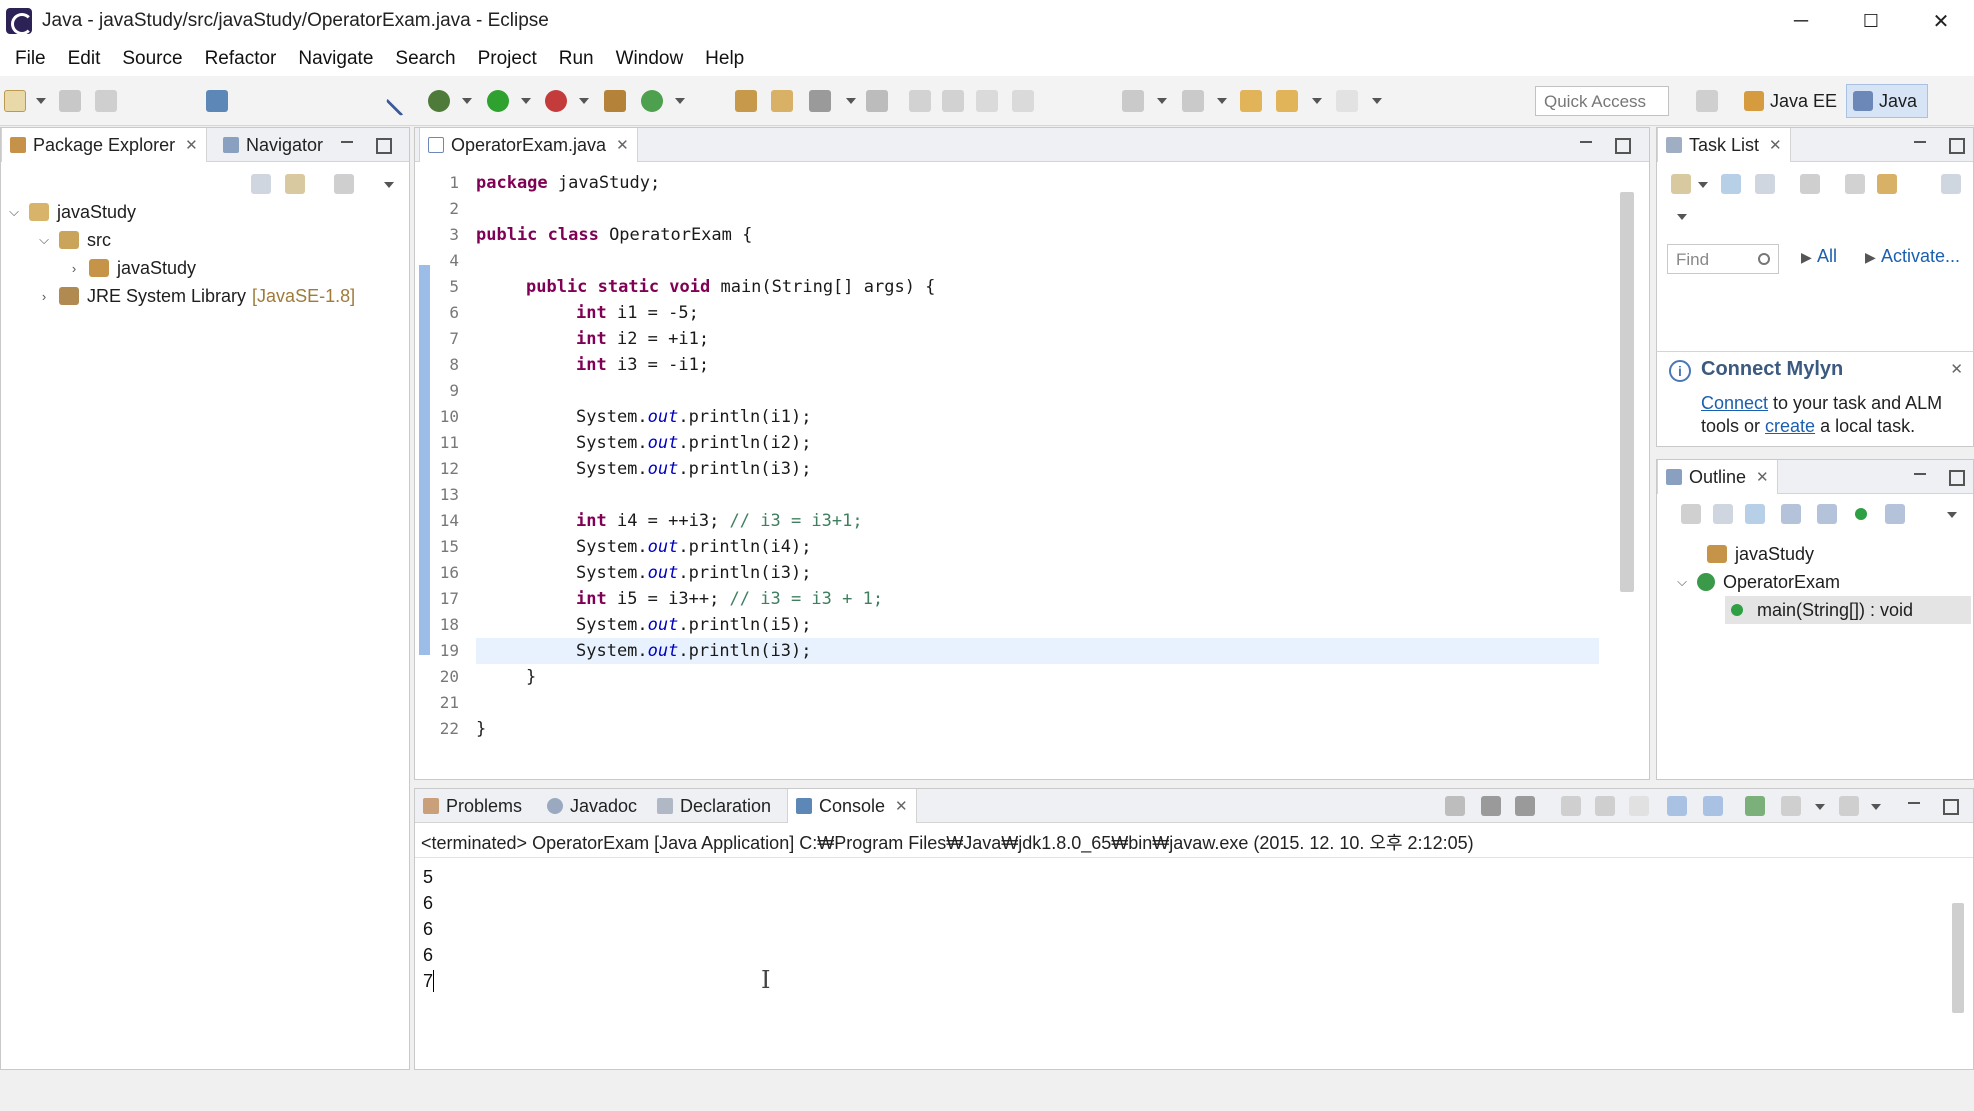 The width and height of the screenshot is (1974, 1111). I want to click on word-wrap-icon, so click(953, 101).